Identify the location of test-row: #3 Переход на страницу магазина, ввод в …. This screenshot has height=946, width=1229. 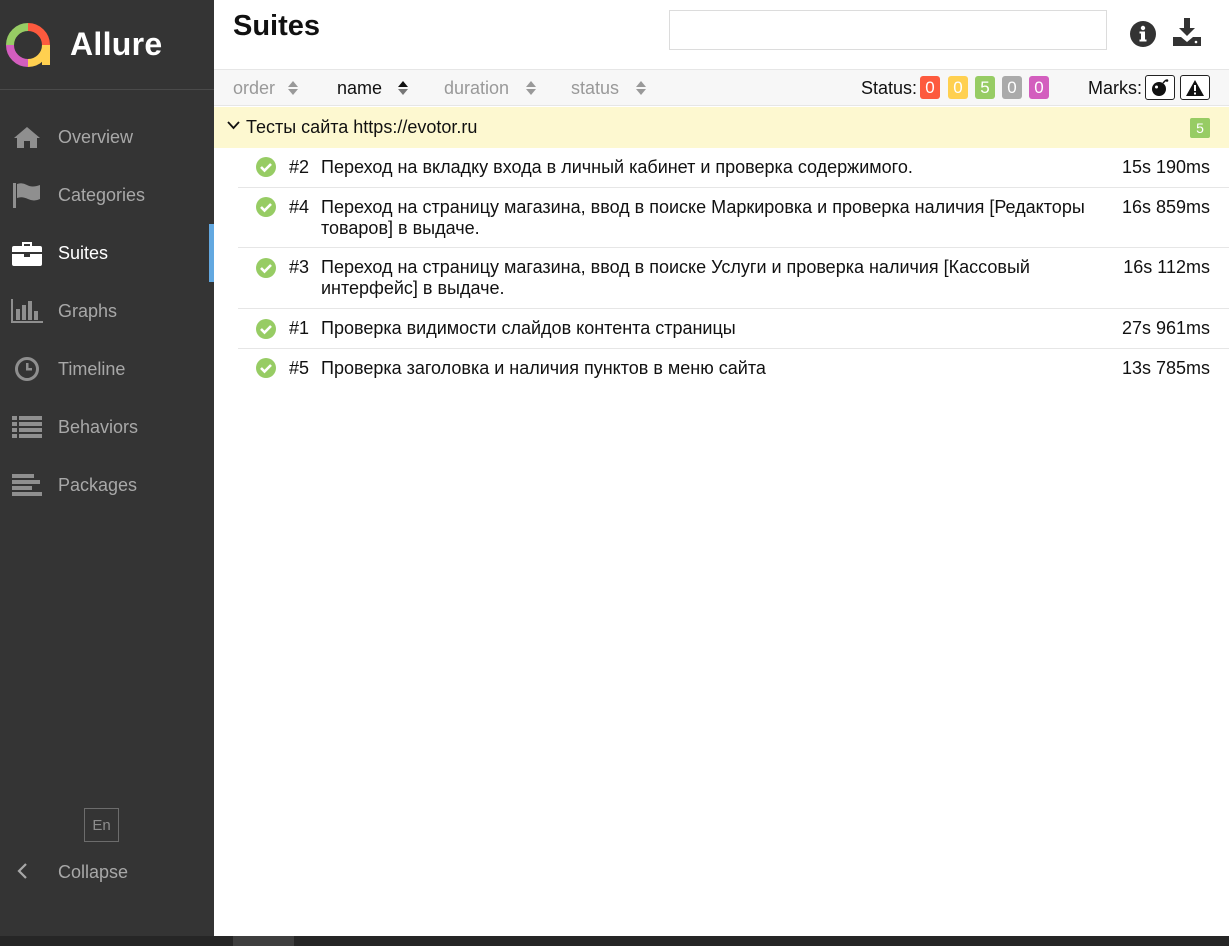
(733, 278).